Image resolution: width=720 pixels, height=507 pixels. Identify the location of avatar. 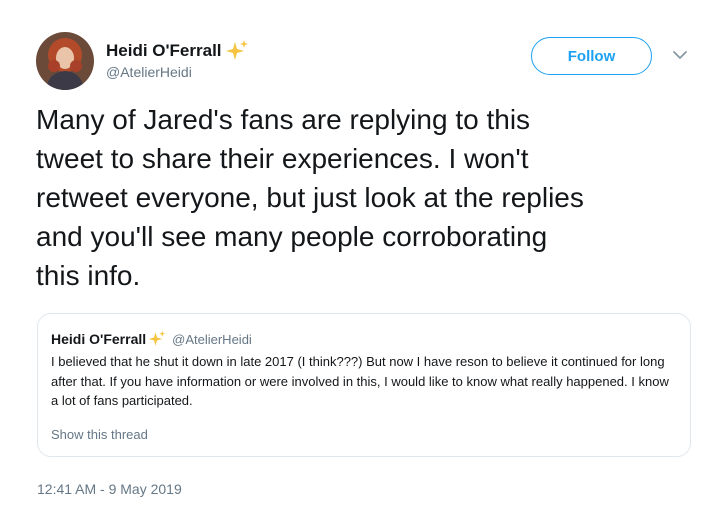
(65, 61).